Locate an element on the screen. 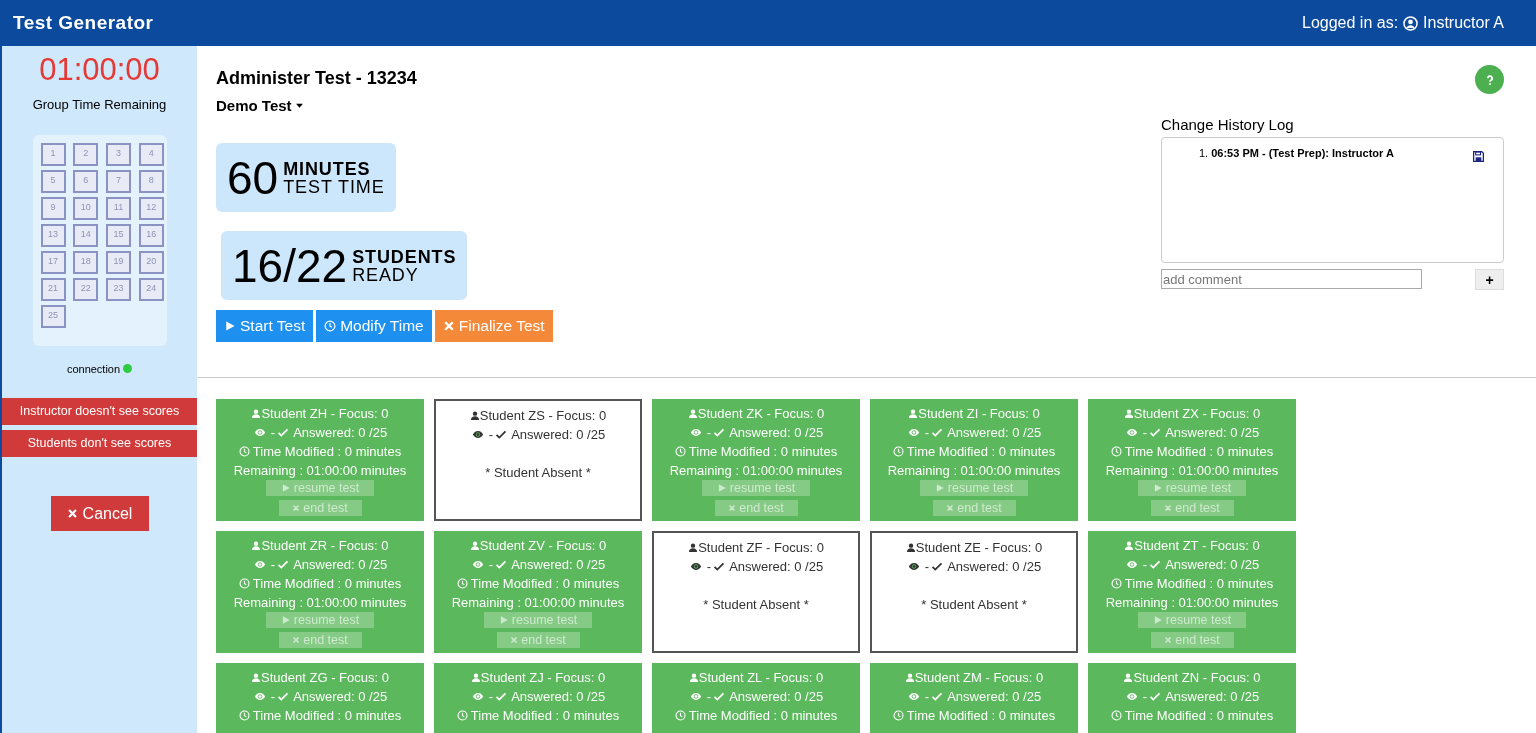 Image resolution: width=1536 pixels, height=733 pixels. finalize-test-button: Finalize Test is located at coordinates (493, 326).